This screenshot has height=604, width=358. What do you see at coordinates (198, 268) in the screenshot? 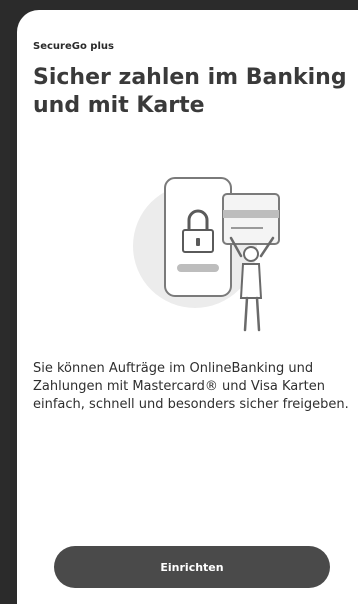
I see `phone-bar` at bounding box center [198, 268].